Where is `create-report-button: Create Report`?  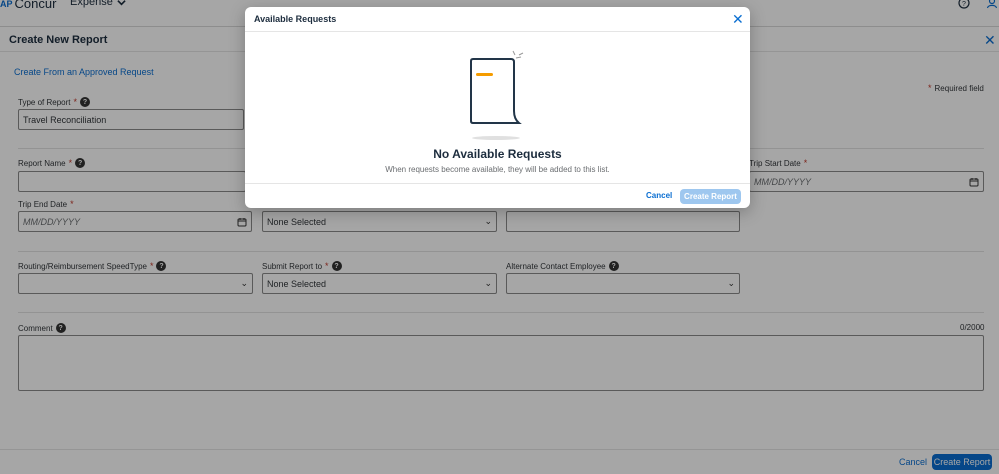
create-report-button: Create Report is located at coordinates (710, 196).